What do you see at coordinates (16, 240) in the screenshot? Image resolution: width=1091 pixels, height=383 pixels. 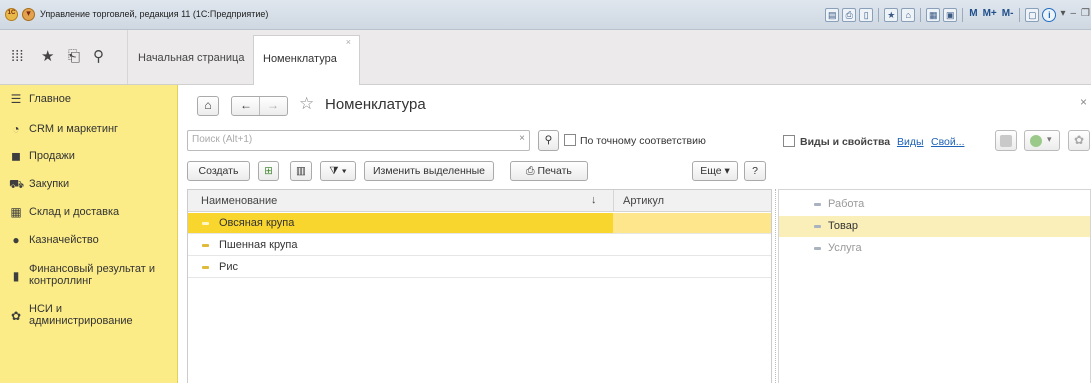 I see `money-icon: ●` at bounding box center [16, 240].